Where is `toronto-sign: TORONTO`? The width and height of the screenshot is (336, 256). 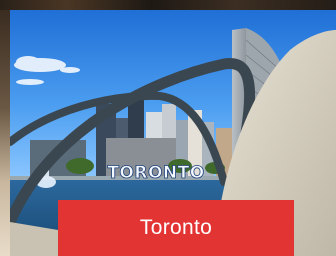 toronto-sign: TORONTO is located at coordinates (156, 173).